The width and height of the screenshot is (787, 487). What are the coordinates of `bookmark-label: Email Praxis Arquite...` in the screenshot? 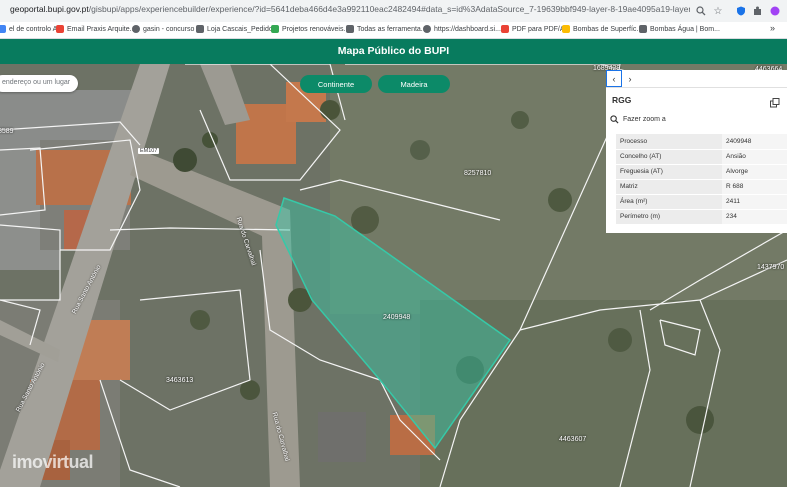 It's located at (101, 29).